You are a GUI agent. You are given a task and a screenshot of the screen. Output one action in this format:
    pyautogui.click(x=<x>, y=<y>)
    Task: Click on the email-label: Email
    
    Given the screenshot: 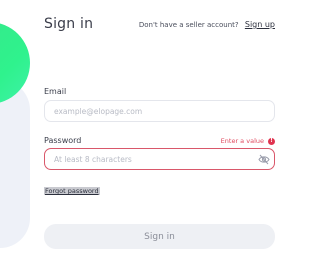 What is the action you would take?
    pyautogui.click(x=55, y=91)
    